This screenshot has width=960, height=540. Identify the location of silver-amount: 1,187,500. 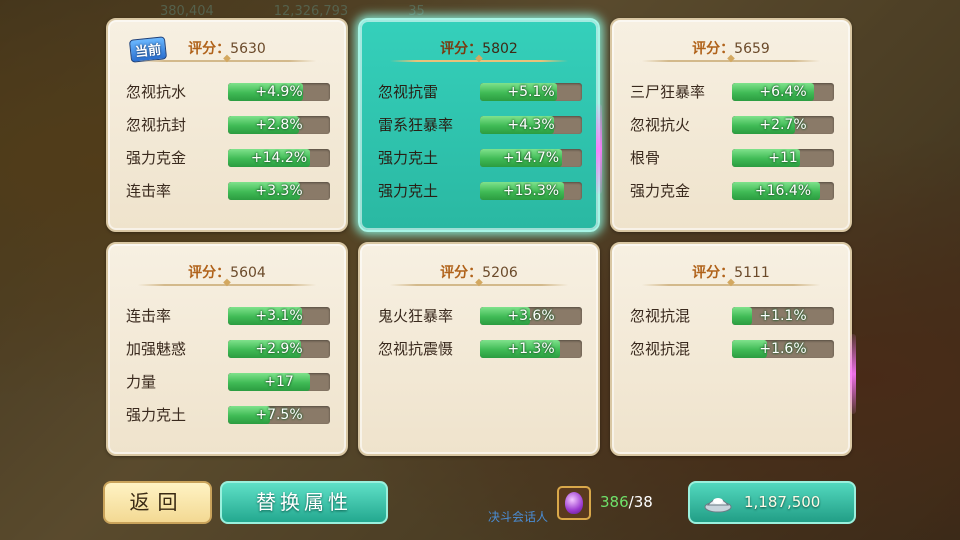
(782, 502).